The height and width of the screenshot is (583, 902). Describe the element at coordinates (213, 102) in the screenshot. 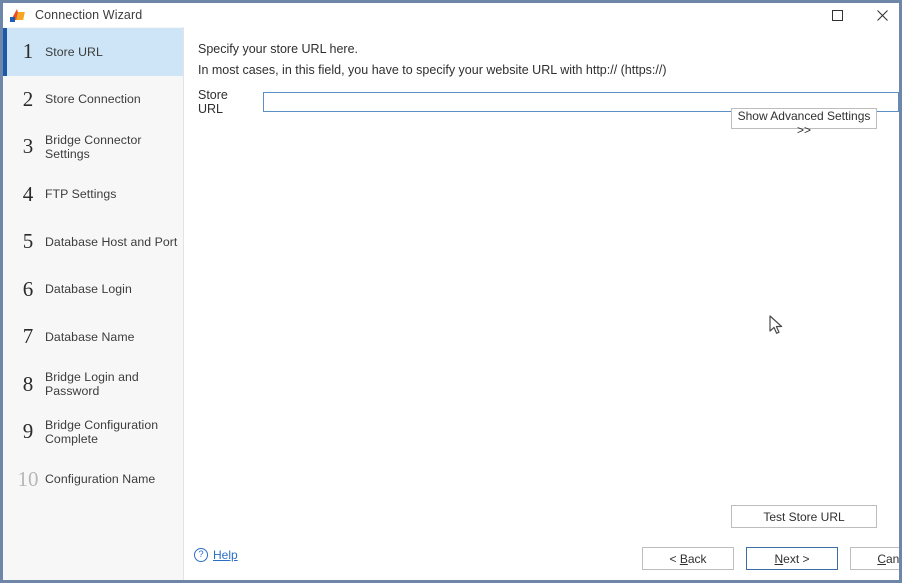

I see `store-url-label: Store URL` at that location.